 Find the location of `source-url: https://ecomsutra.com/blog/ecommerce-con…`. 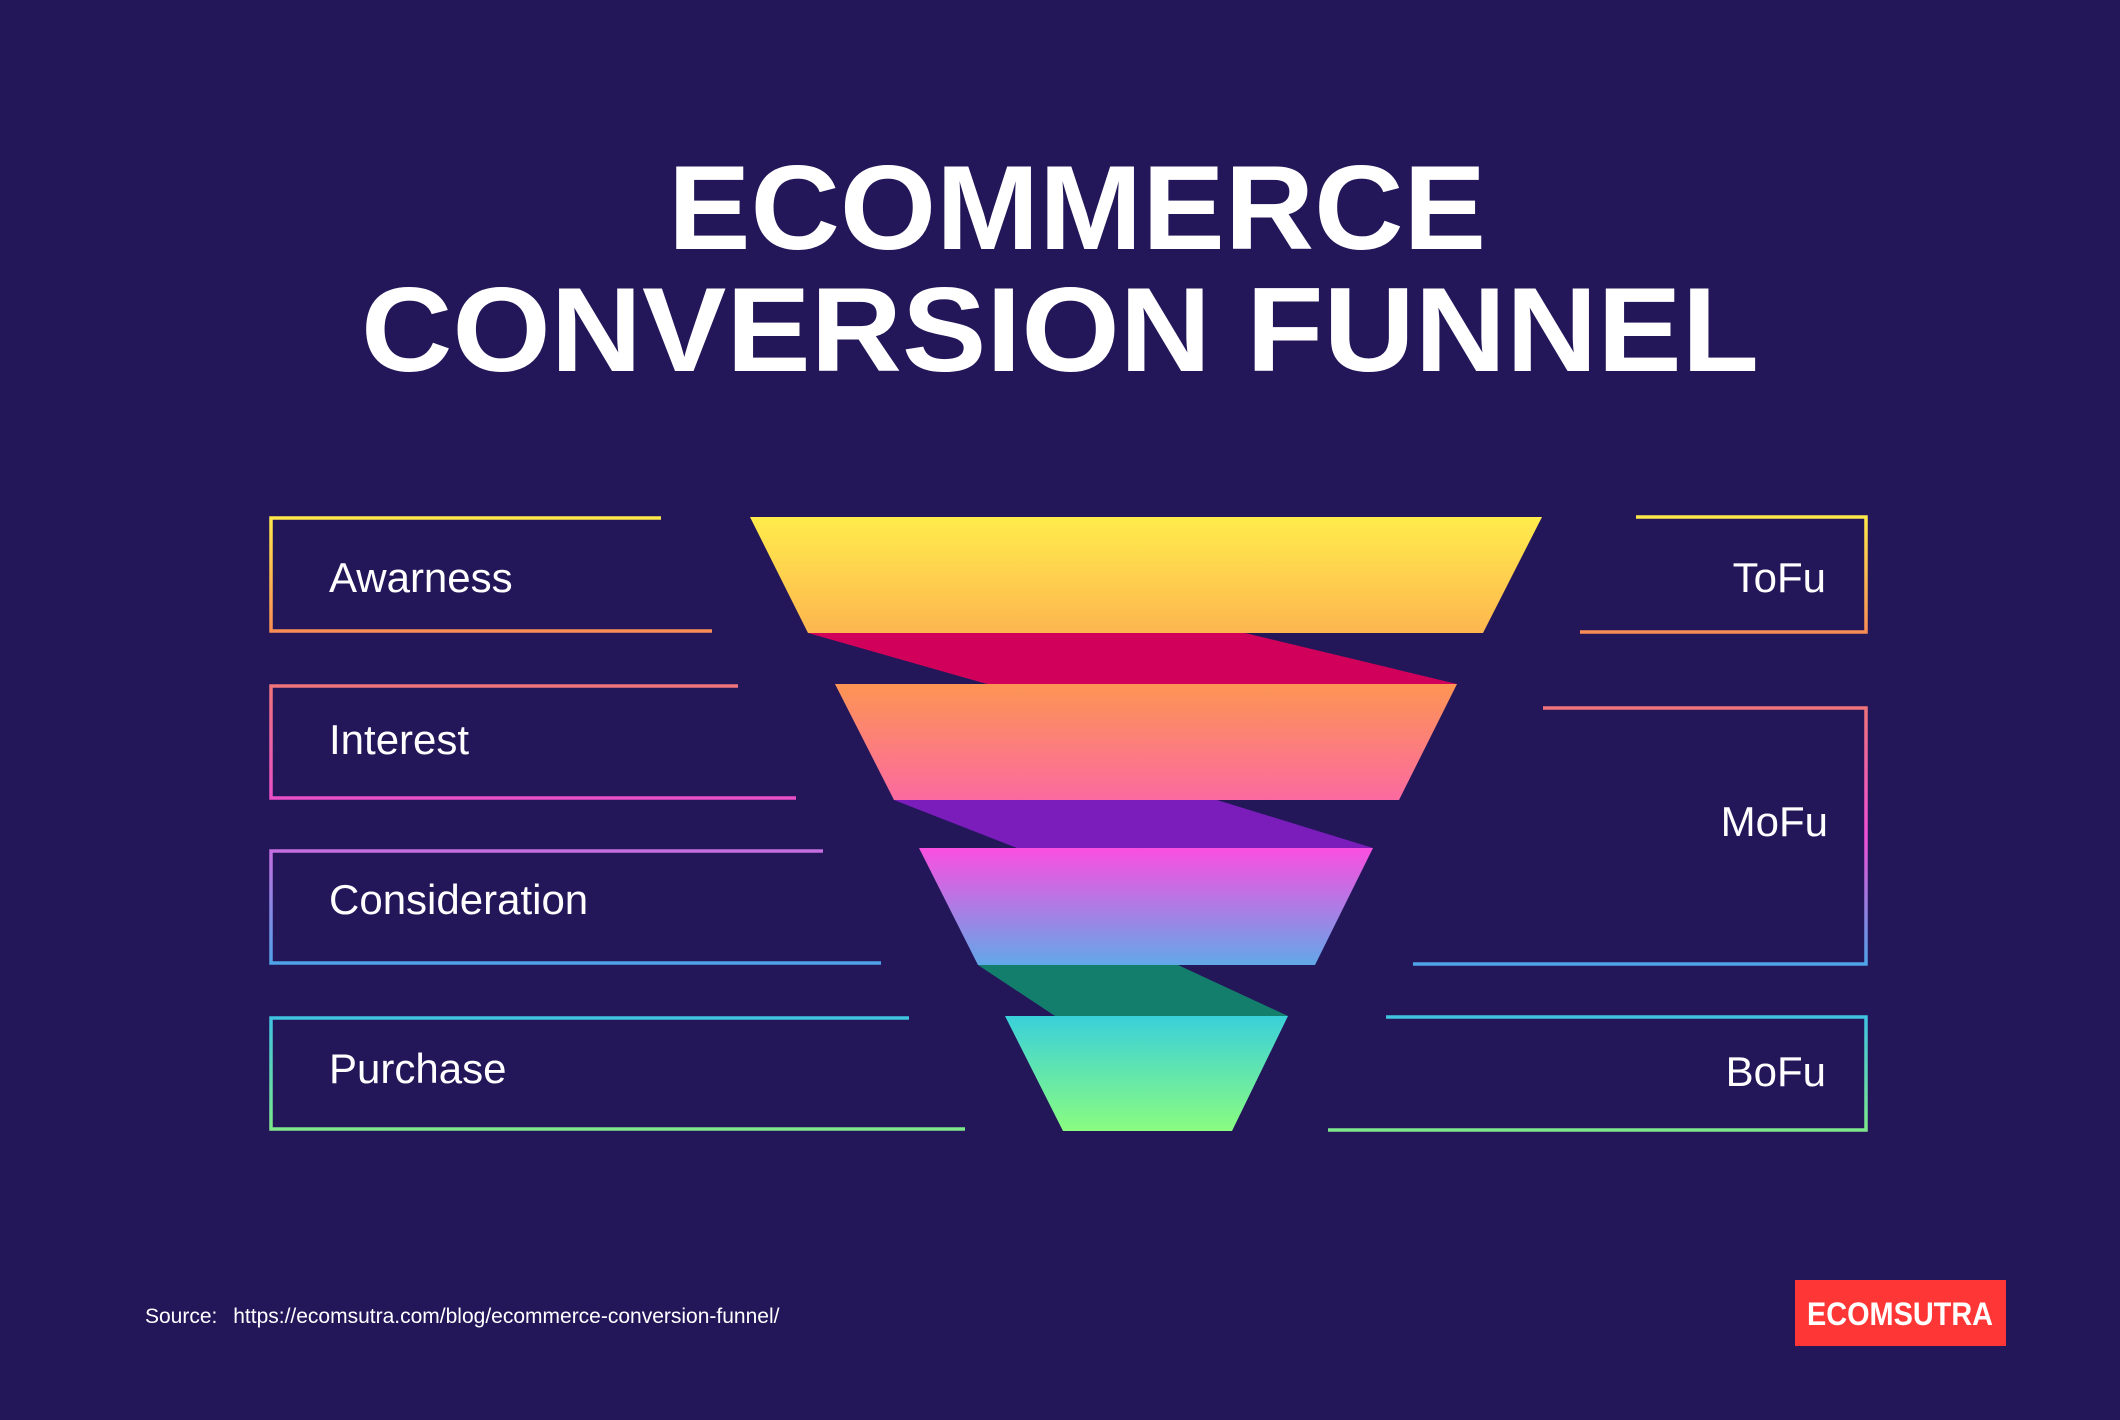

source-url: https://ecomsutra.com/blog/ecommerce-con… is located at coordinates (506, 1316).